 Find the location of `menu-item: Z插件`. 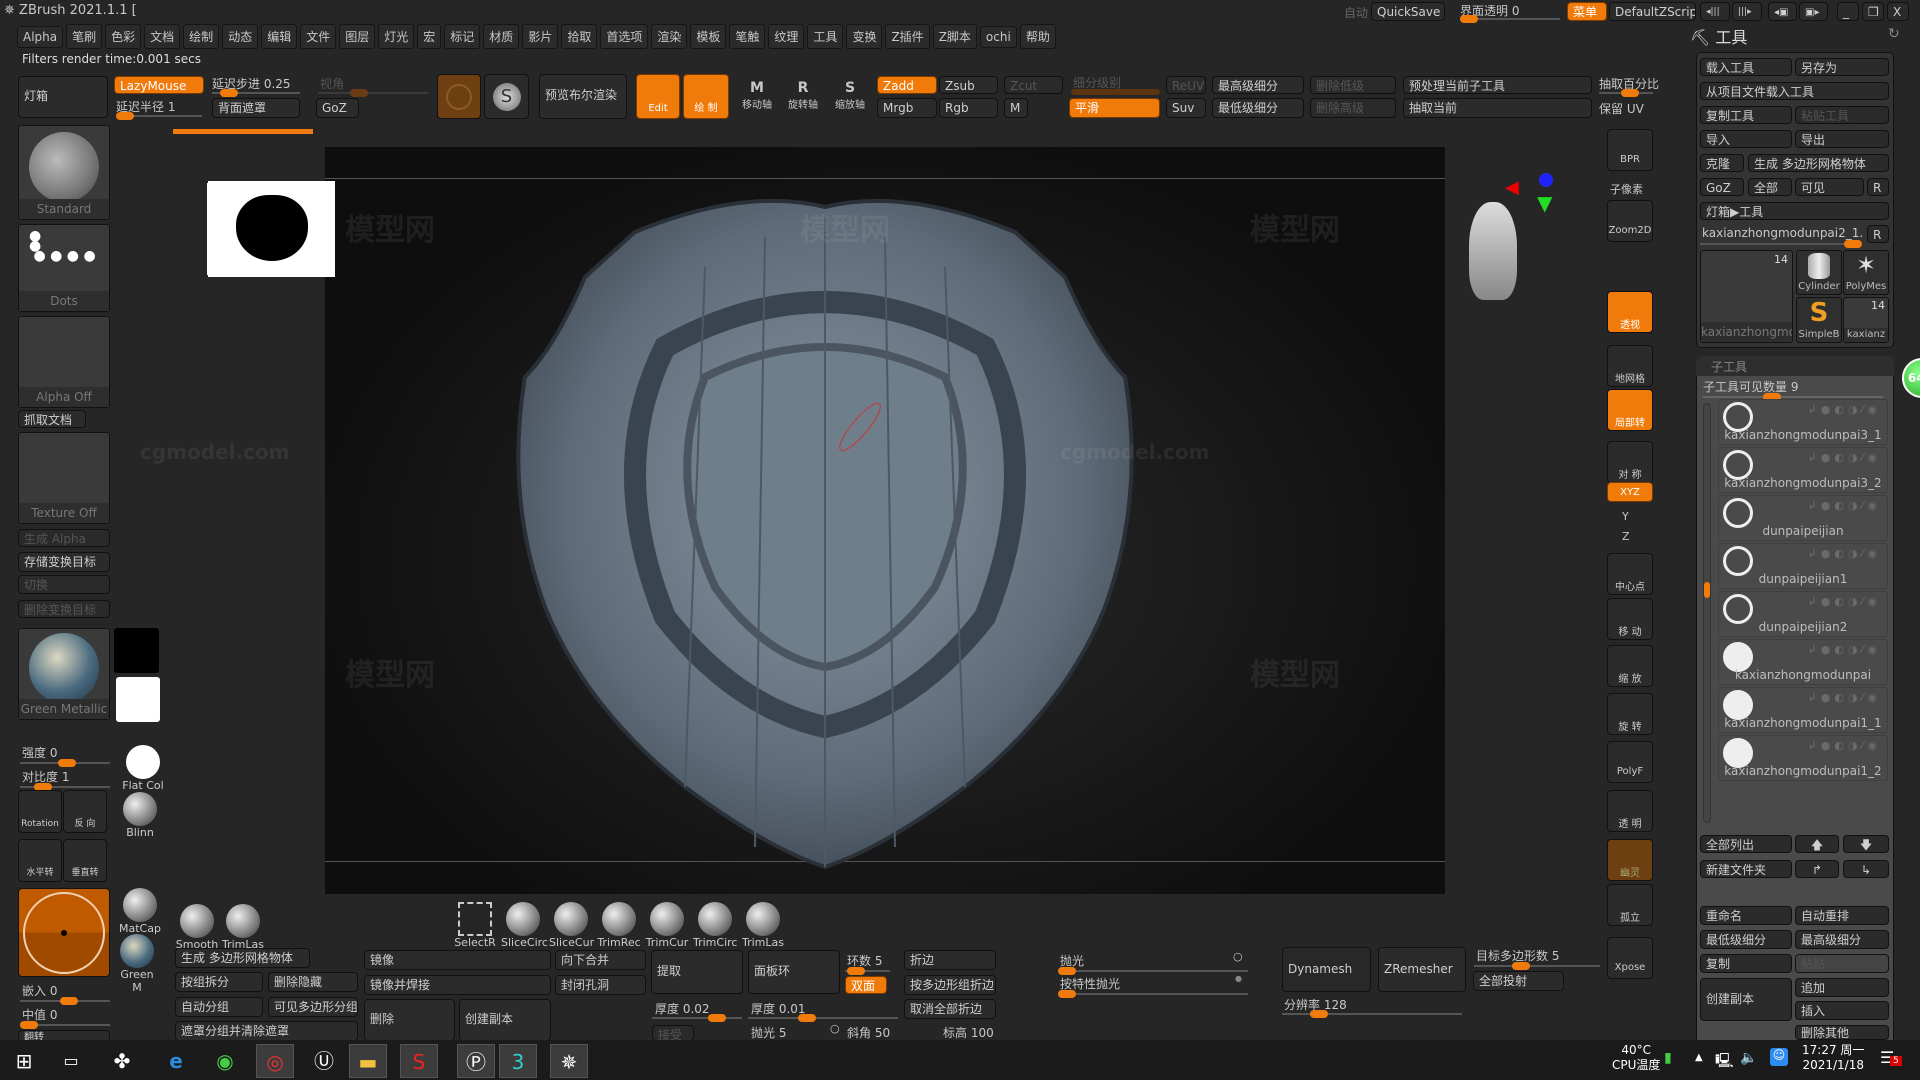

menu-item: Z插件 is located at coordinates (907, 36).